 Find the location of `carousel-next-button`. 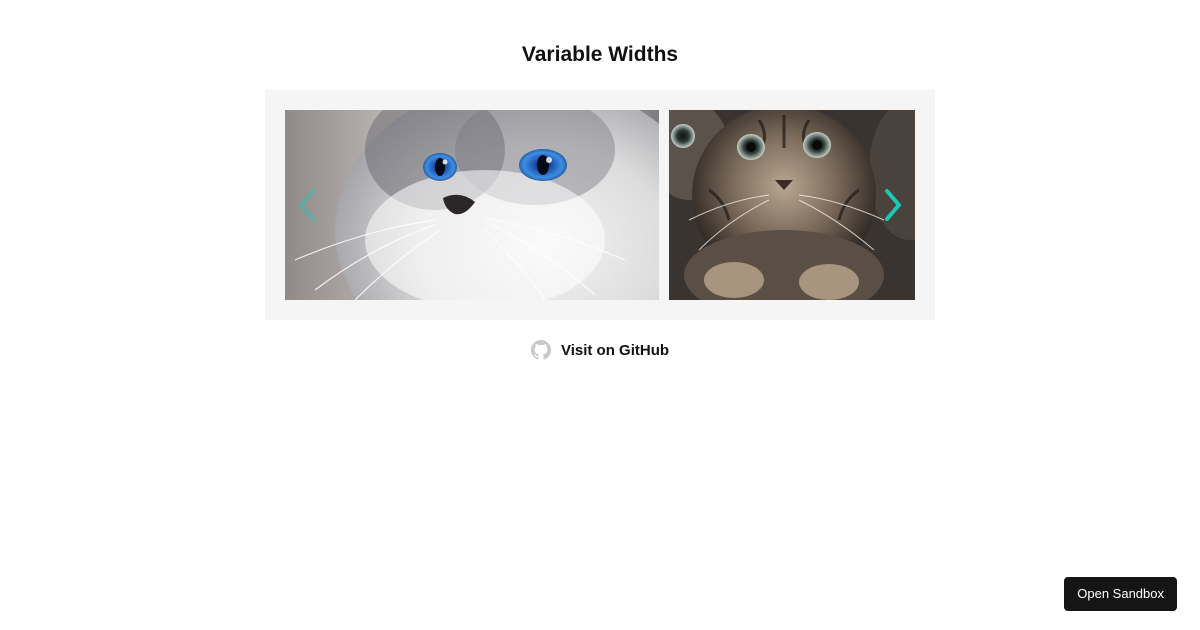

carousel-next-button is located at coordinates (893, 205).